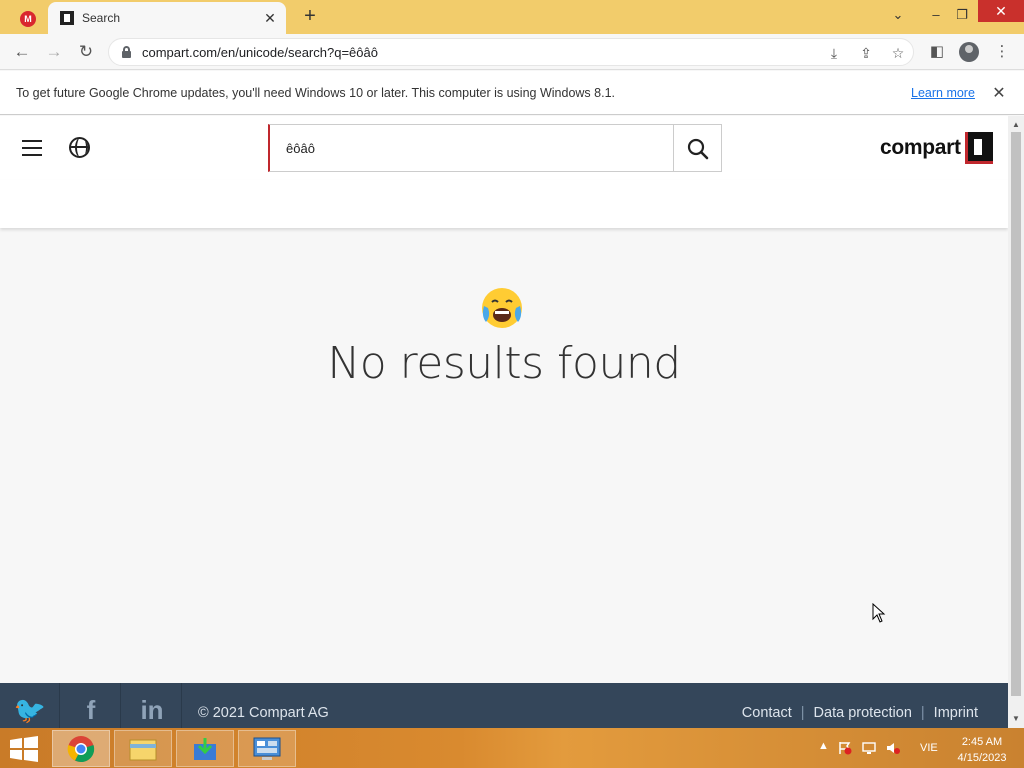  I want to click on scroll-up-arrow-icon: ▲, so click(1016, 125).